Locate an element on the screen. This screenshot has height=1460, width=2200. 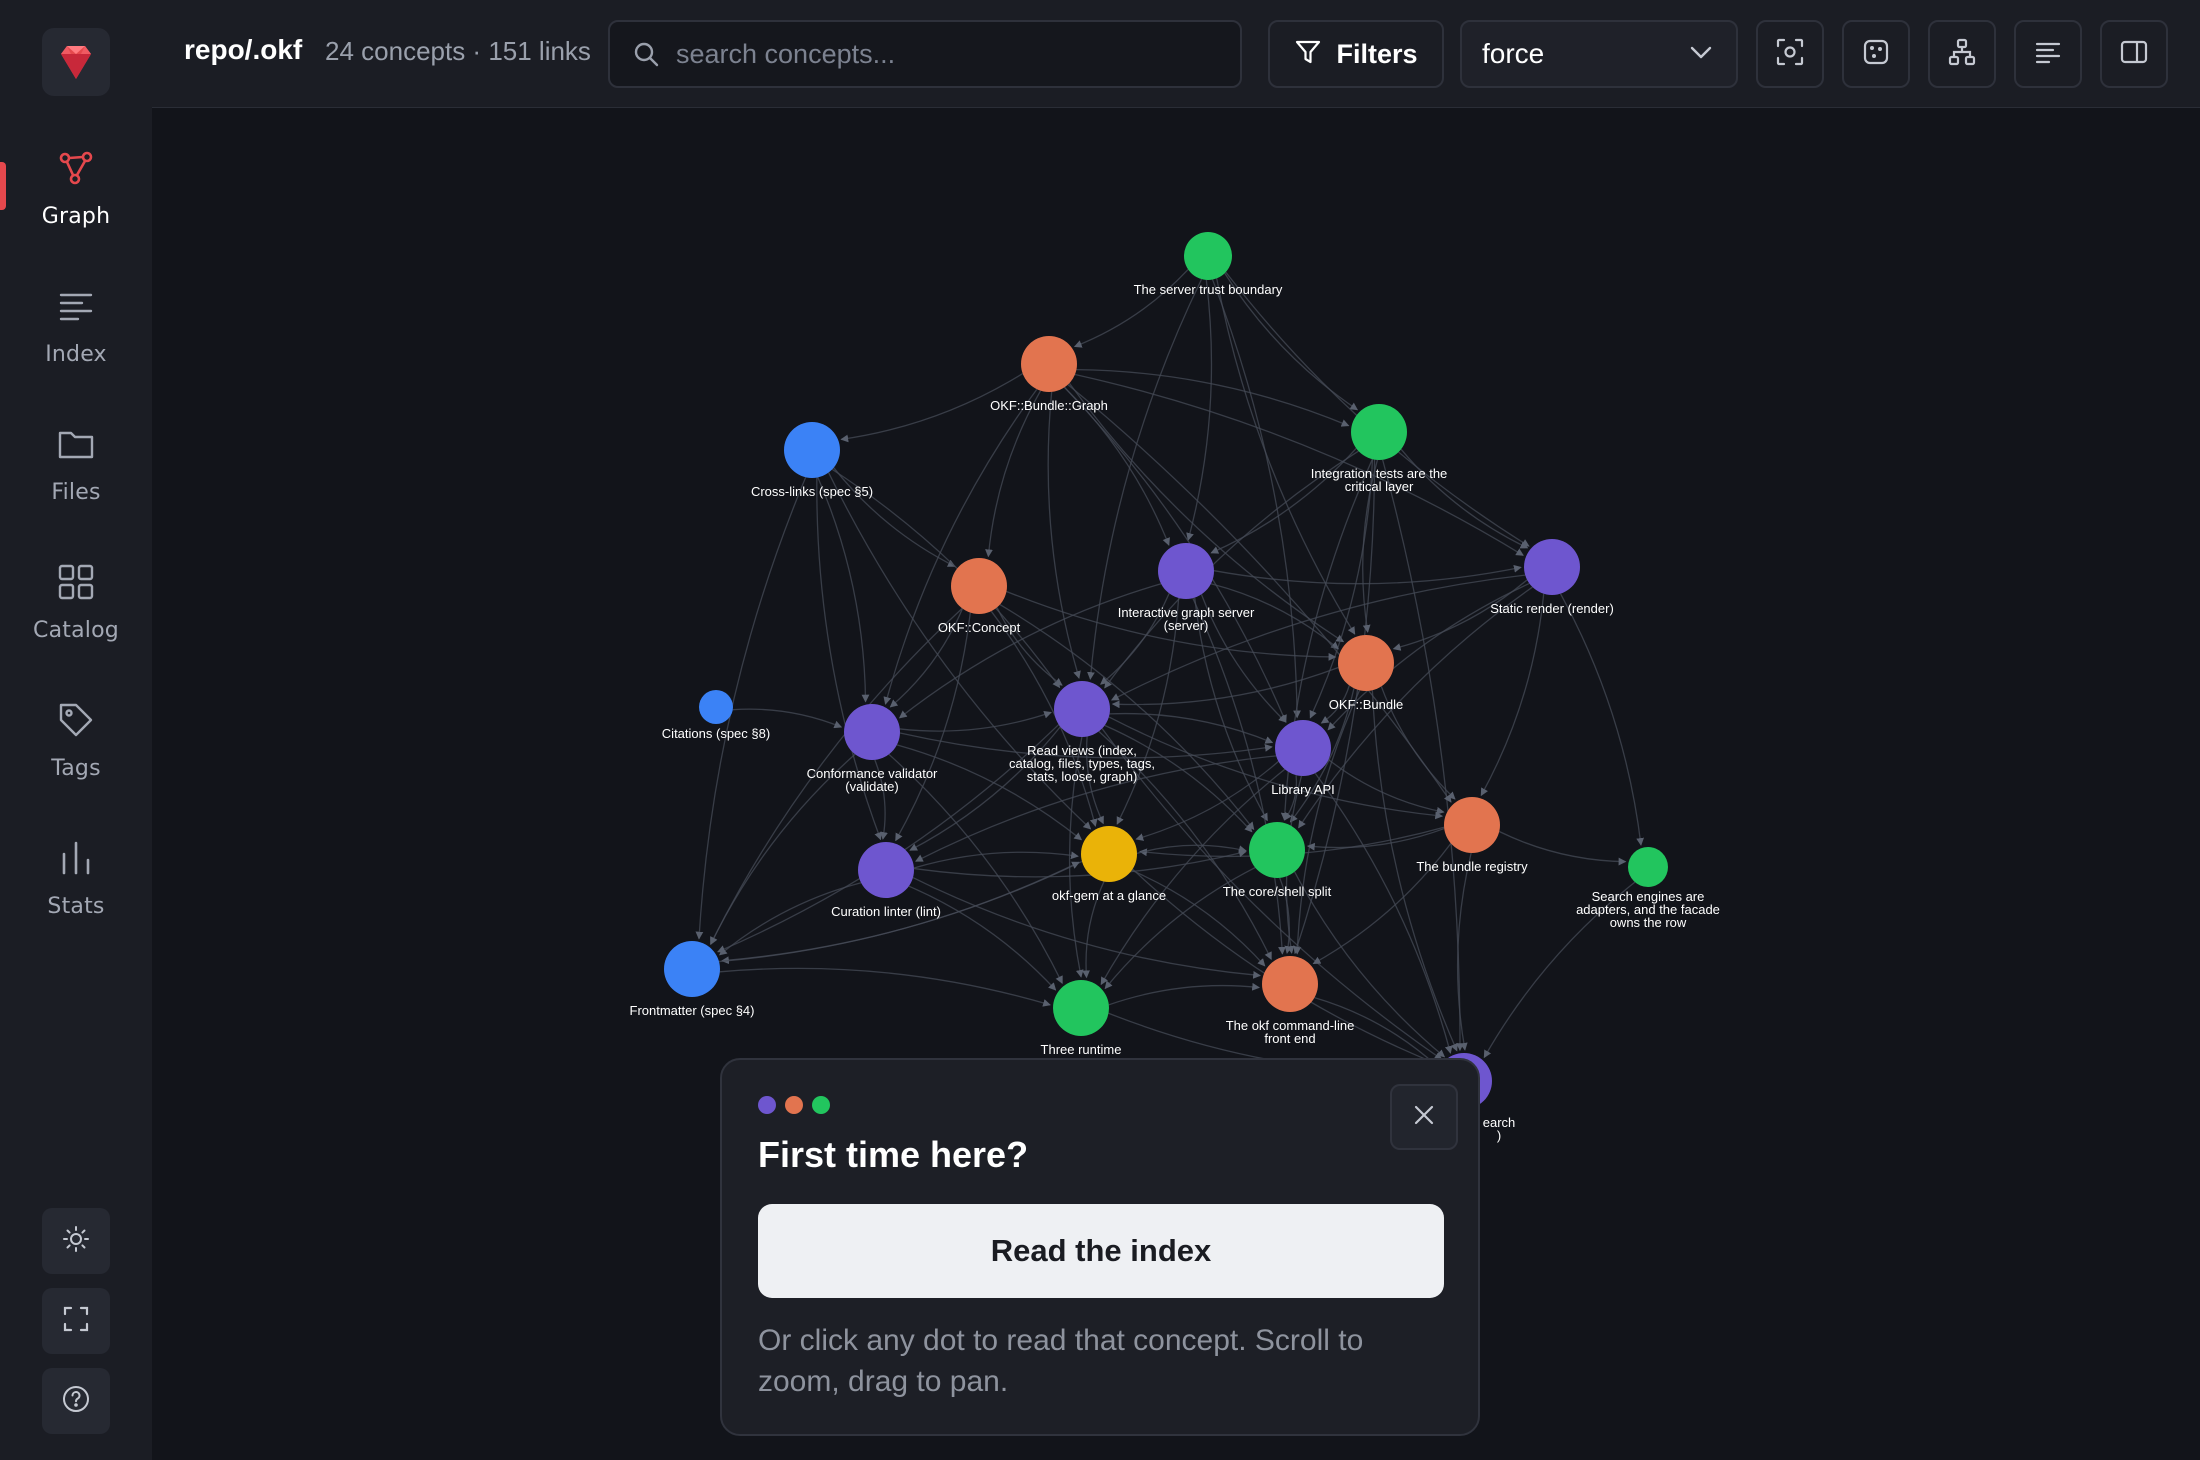
filters-button: Filters is located at coordinates (1356, 54).